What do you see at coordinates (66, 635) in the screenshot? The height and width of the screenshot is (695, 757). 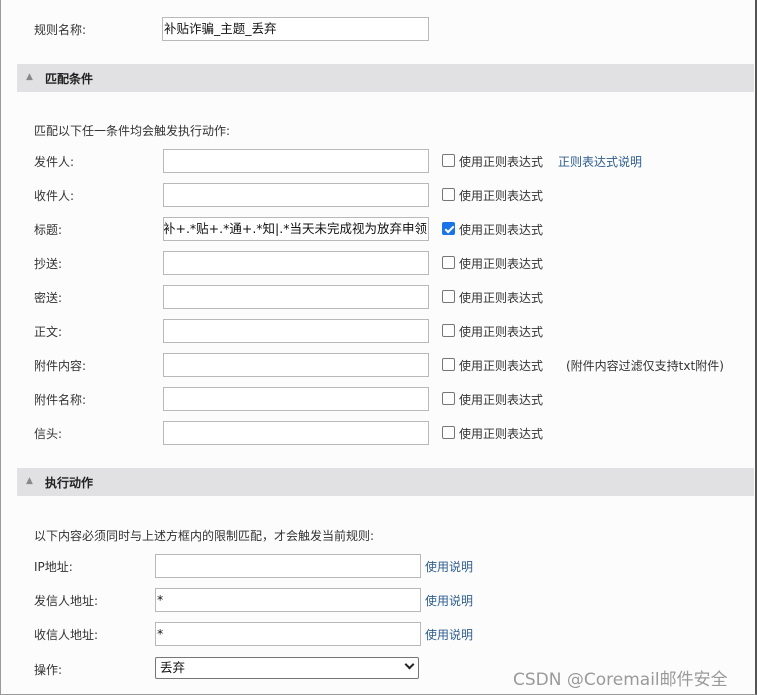 I see `field-label: 收信人地址:` at bounding box center [66, 635].